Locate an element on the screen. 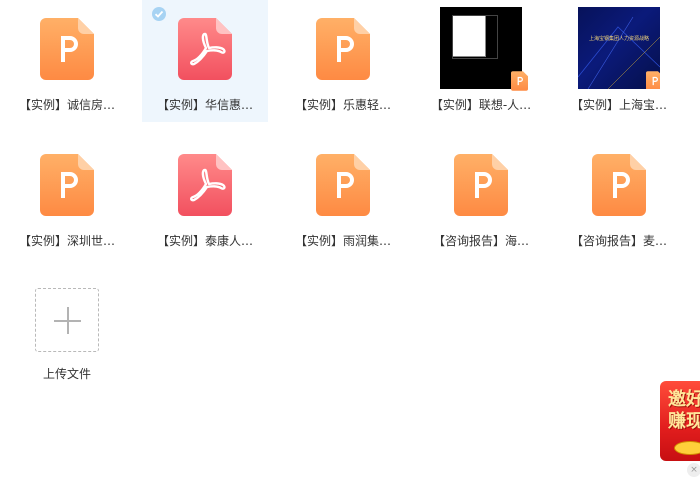 The image size is (700, 499). check-icon is located at coordinates (159, 14).